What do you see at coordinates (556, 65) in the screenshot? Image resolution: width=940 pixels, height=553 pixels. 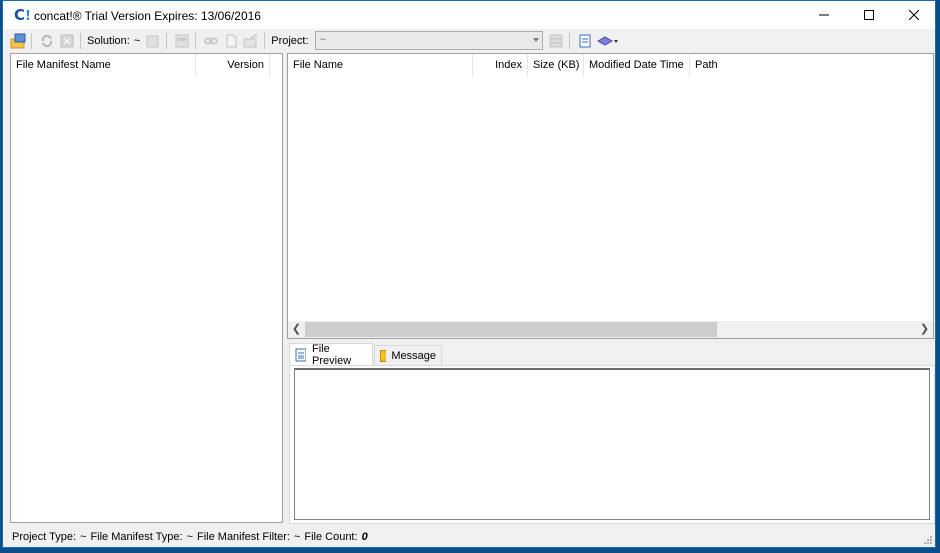 I see `column-header-size: Size (KB)` at bounding box center [556, 65].